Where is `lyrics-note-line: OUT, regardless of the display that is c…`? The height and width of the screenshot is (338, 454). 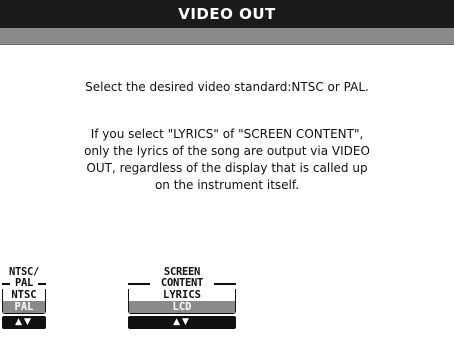 lyrics-note-line: OUT, regardless of the display that is c… is located at coordinates (227, 168).